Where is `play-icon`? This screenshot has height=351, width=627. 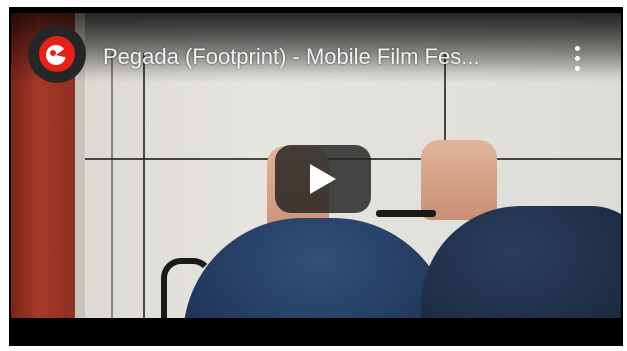
play-icon is located at coordinates (323, 179).